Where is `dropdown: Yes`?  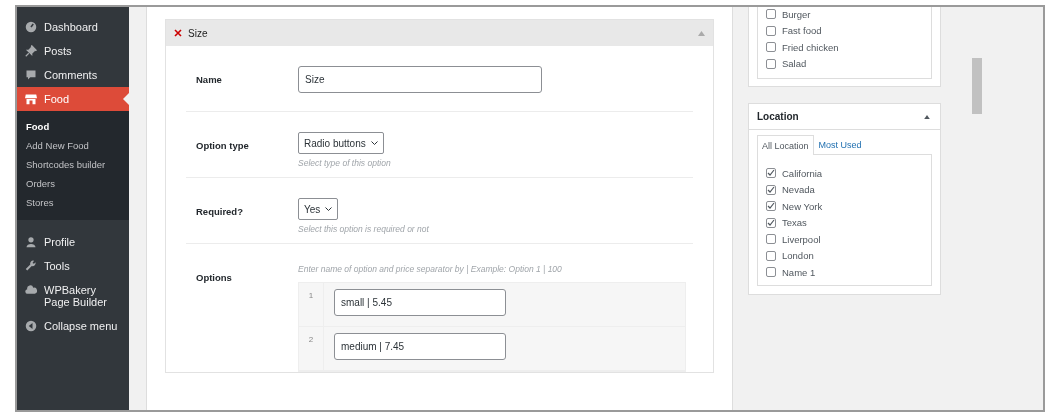
dropdown: Yes is located at coordinates (318, 209).